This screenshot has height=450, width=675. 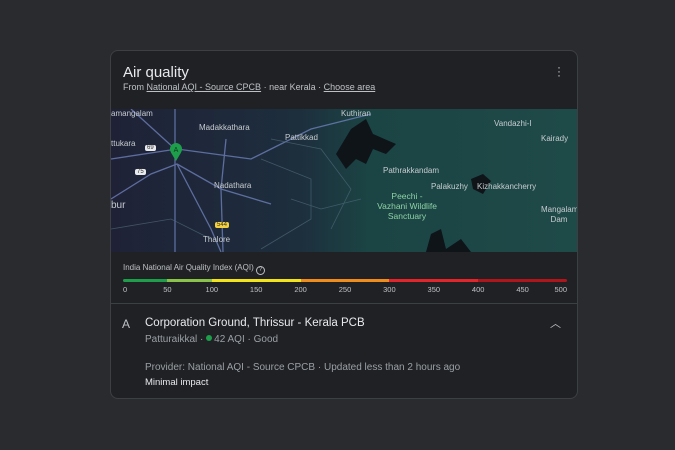 What do you see at coordinates (522, 289) in the screenshot?
I see `aqi-tick: 450` at bounding box center [522, 289].